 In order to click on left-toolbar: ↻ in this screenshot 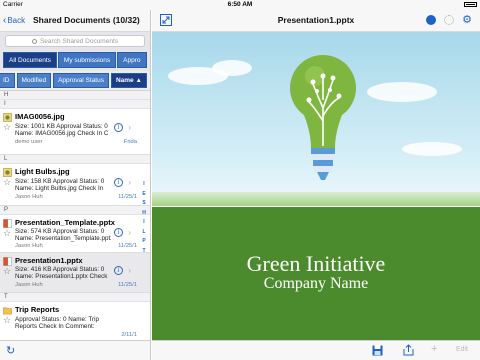, I will do `click(75, 350)`.